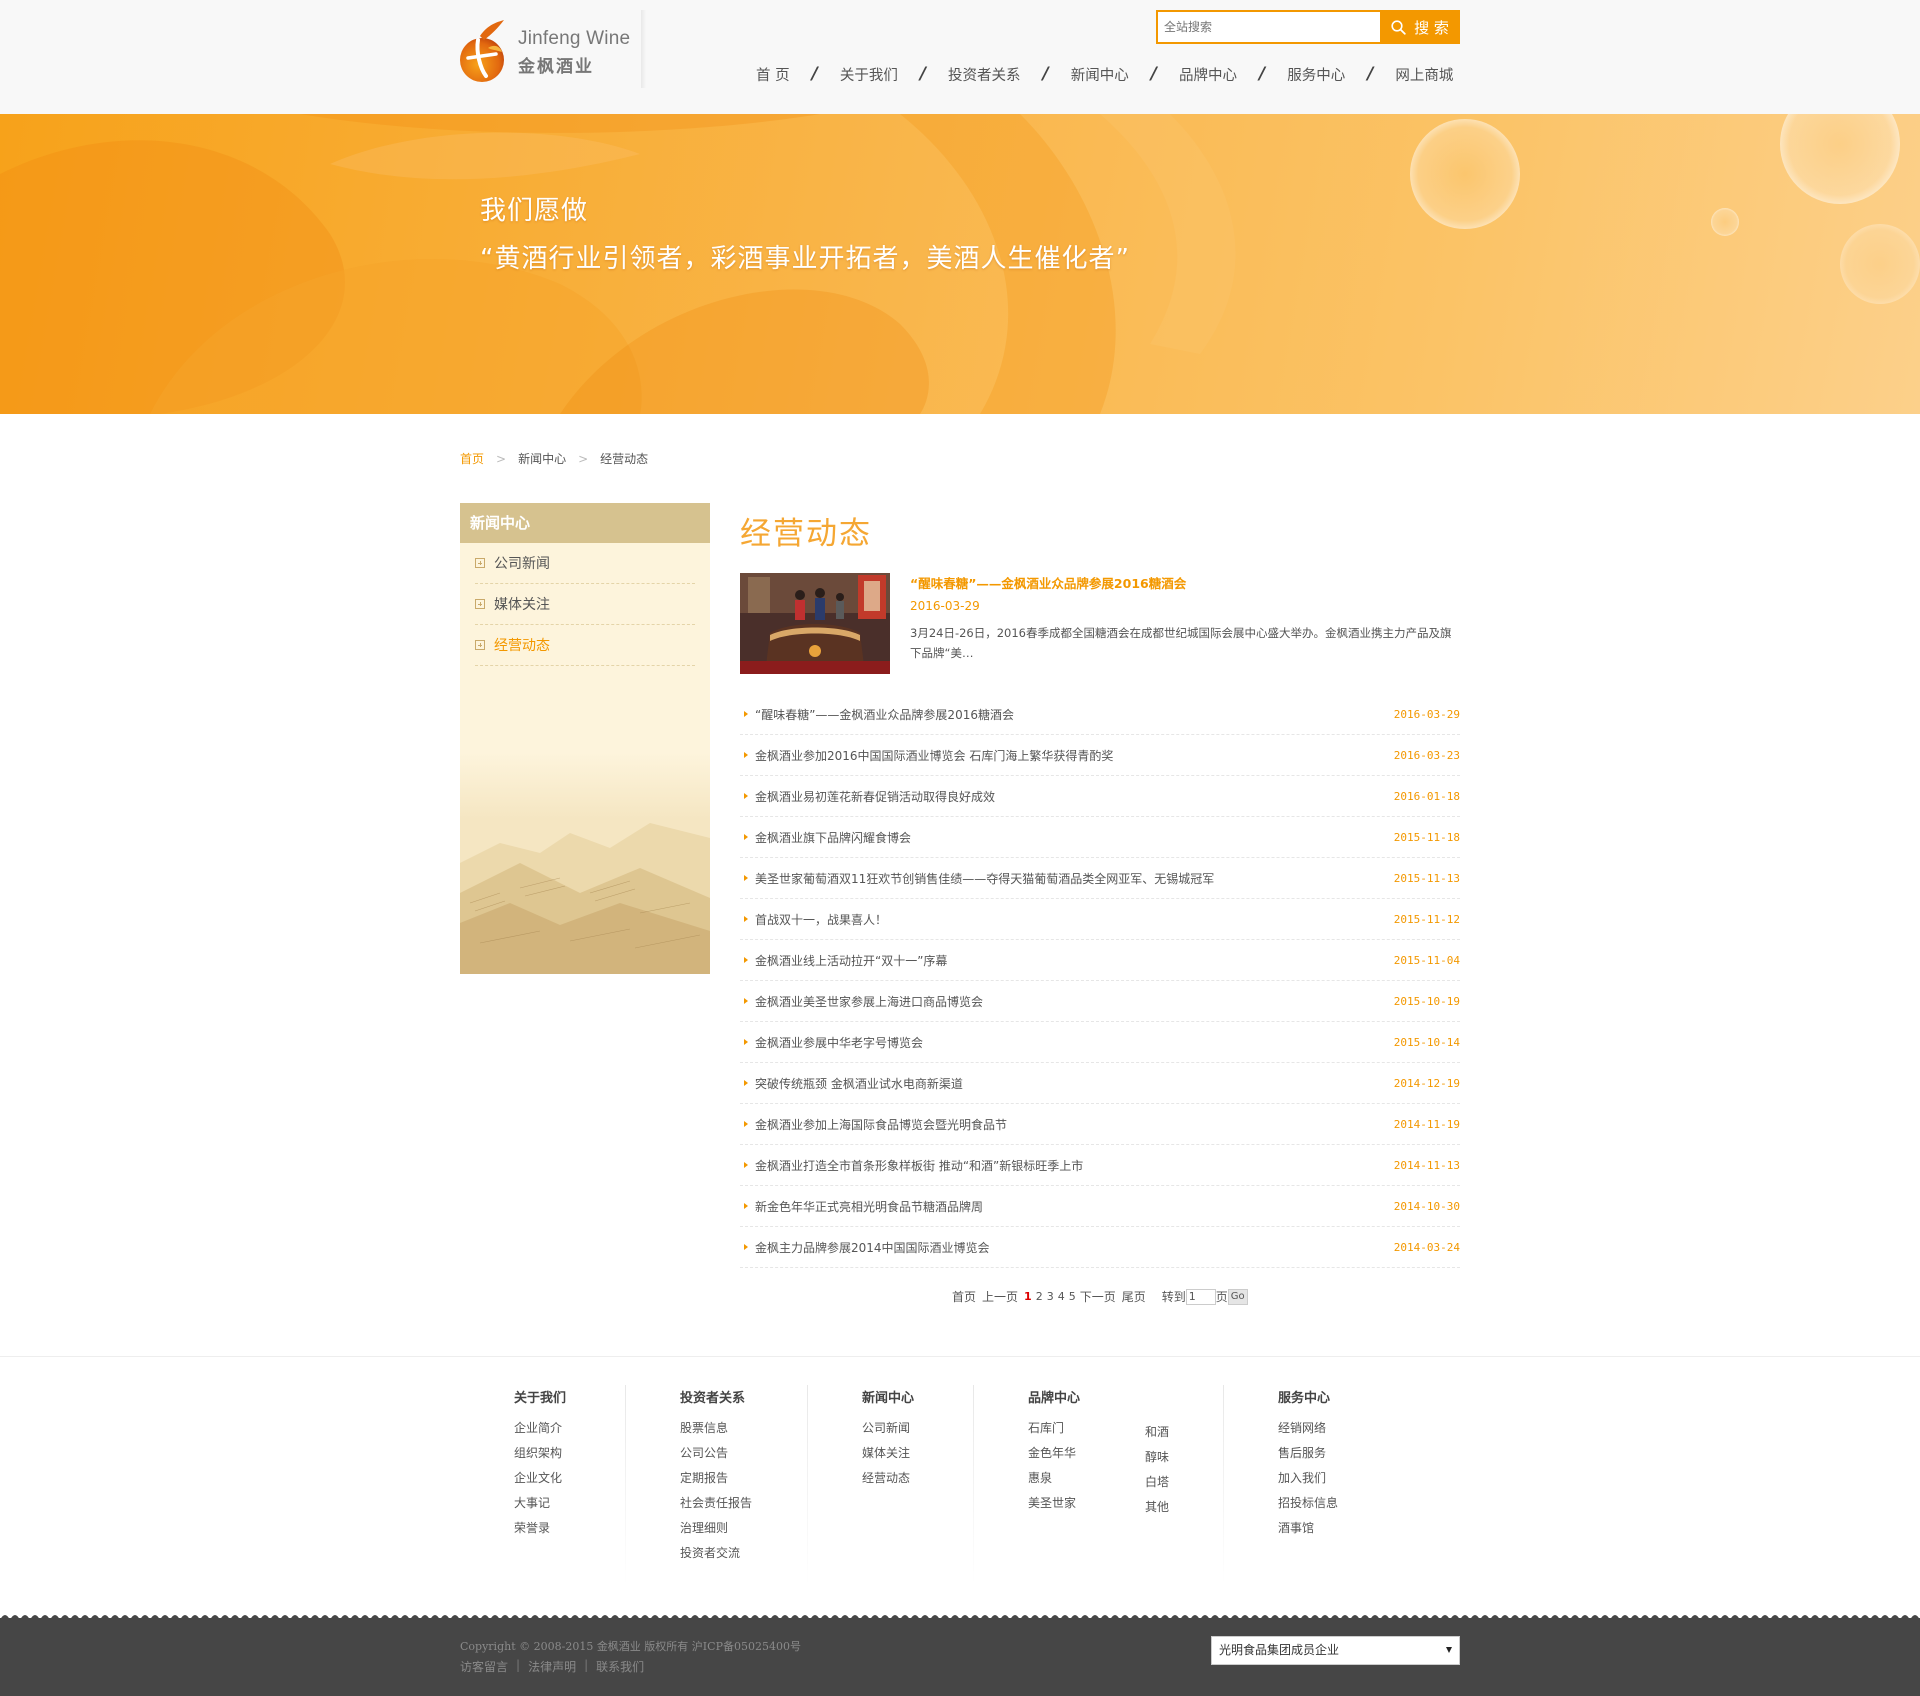 The height and width of the screenshot is (1696, 1920). What do you see at coordinates (1100, 919) in the screenshot?
I see `list-item: 首战双十一，战果喜人！ 2015-11-12` at bounding box center [1100, 919].